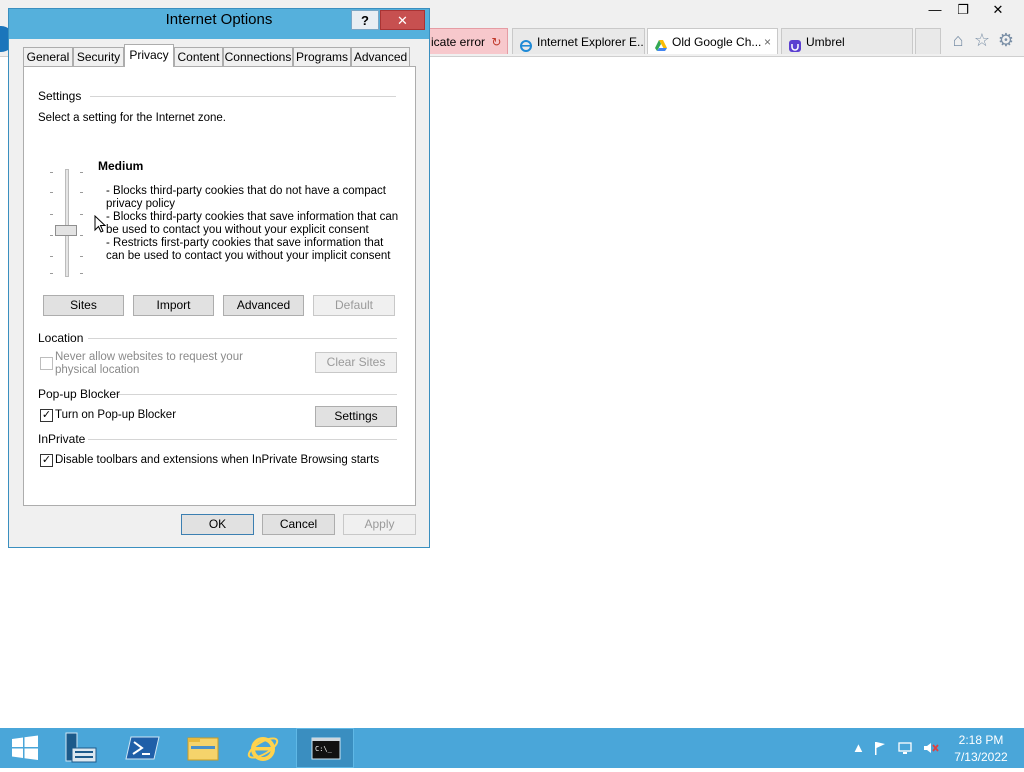  What do you see at coordinates (258, 56) in the screenshot?
I see `tab-connections: Connections` at bounding box center [258, 56].